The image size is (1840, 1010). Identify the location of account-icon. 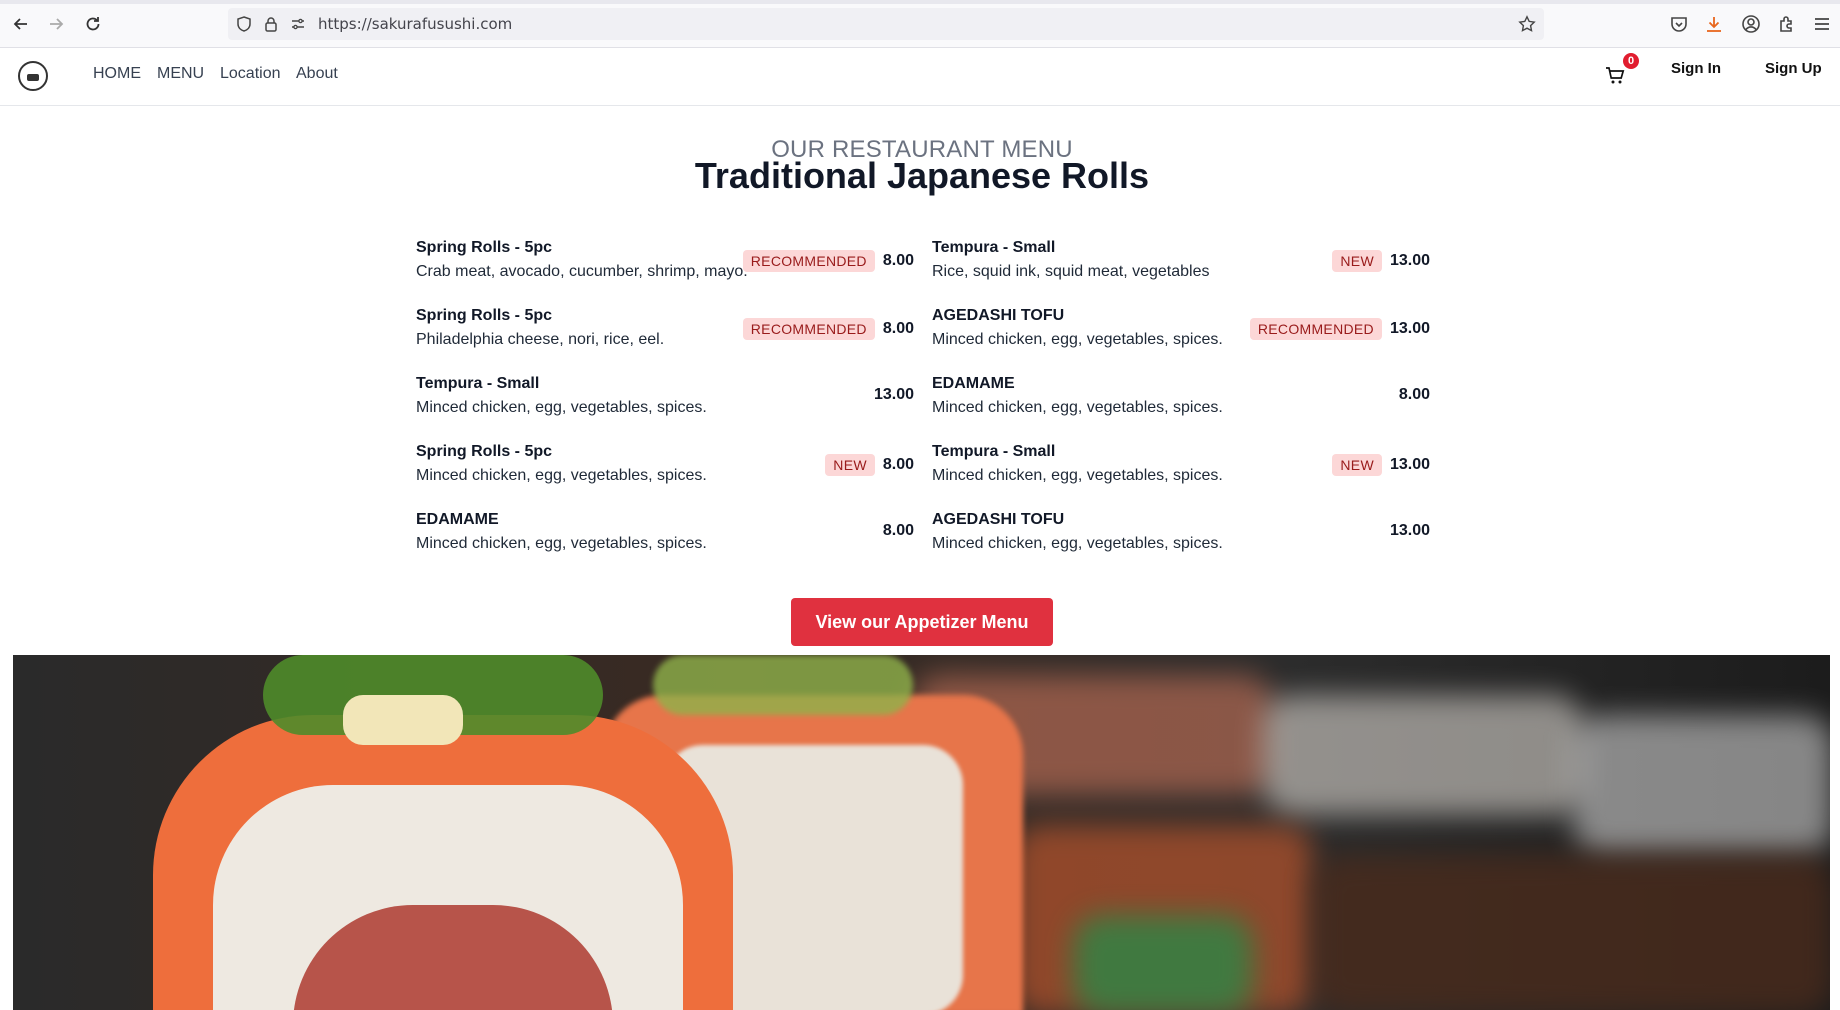
(1751, 24).